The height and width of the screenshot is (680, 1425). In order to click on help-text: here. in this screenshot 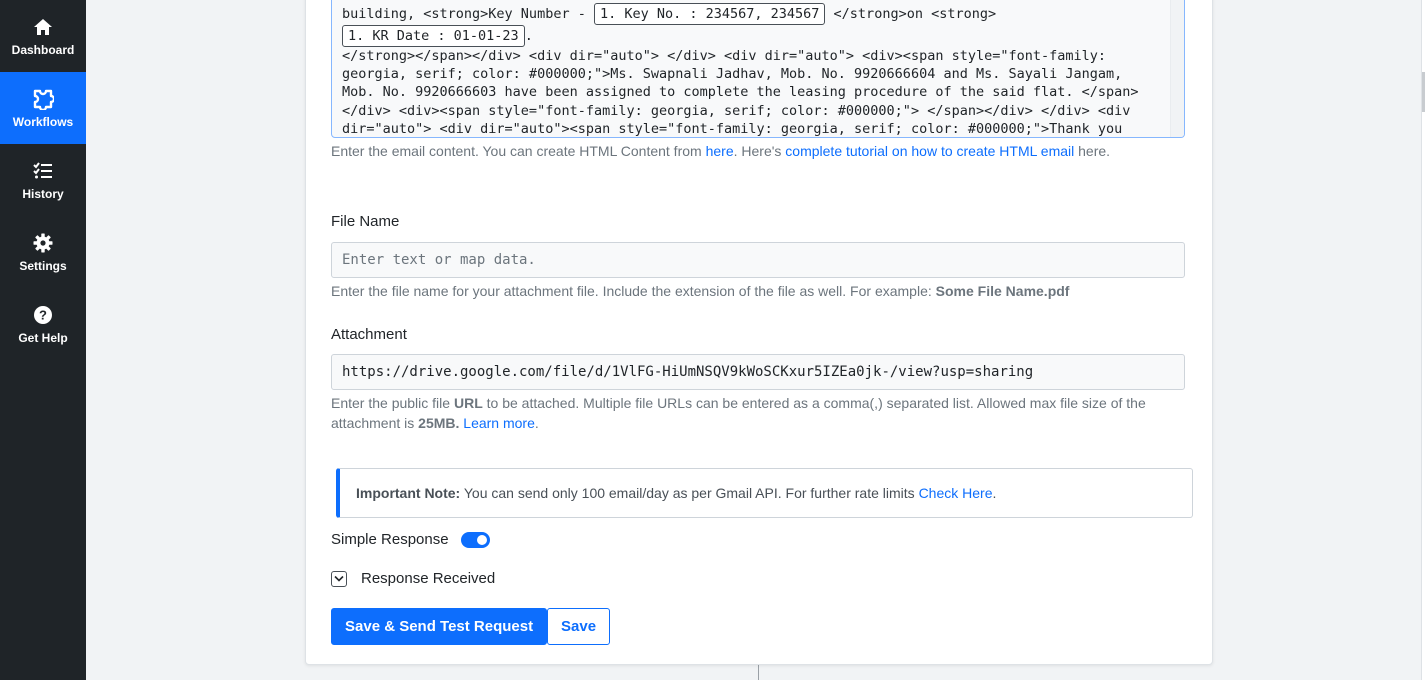, I will do `click(1092, 151)`.